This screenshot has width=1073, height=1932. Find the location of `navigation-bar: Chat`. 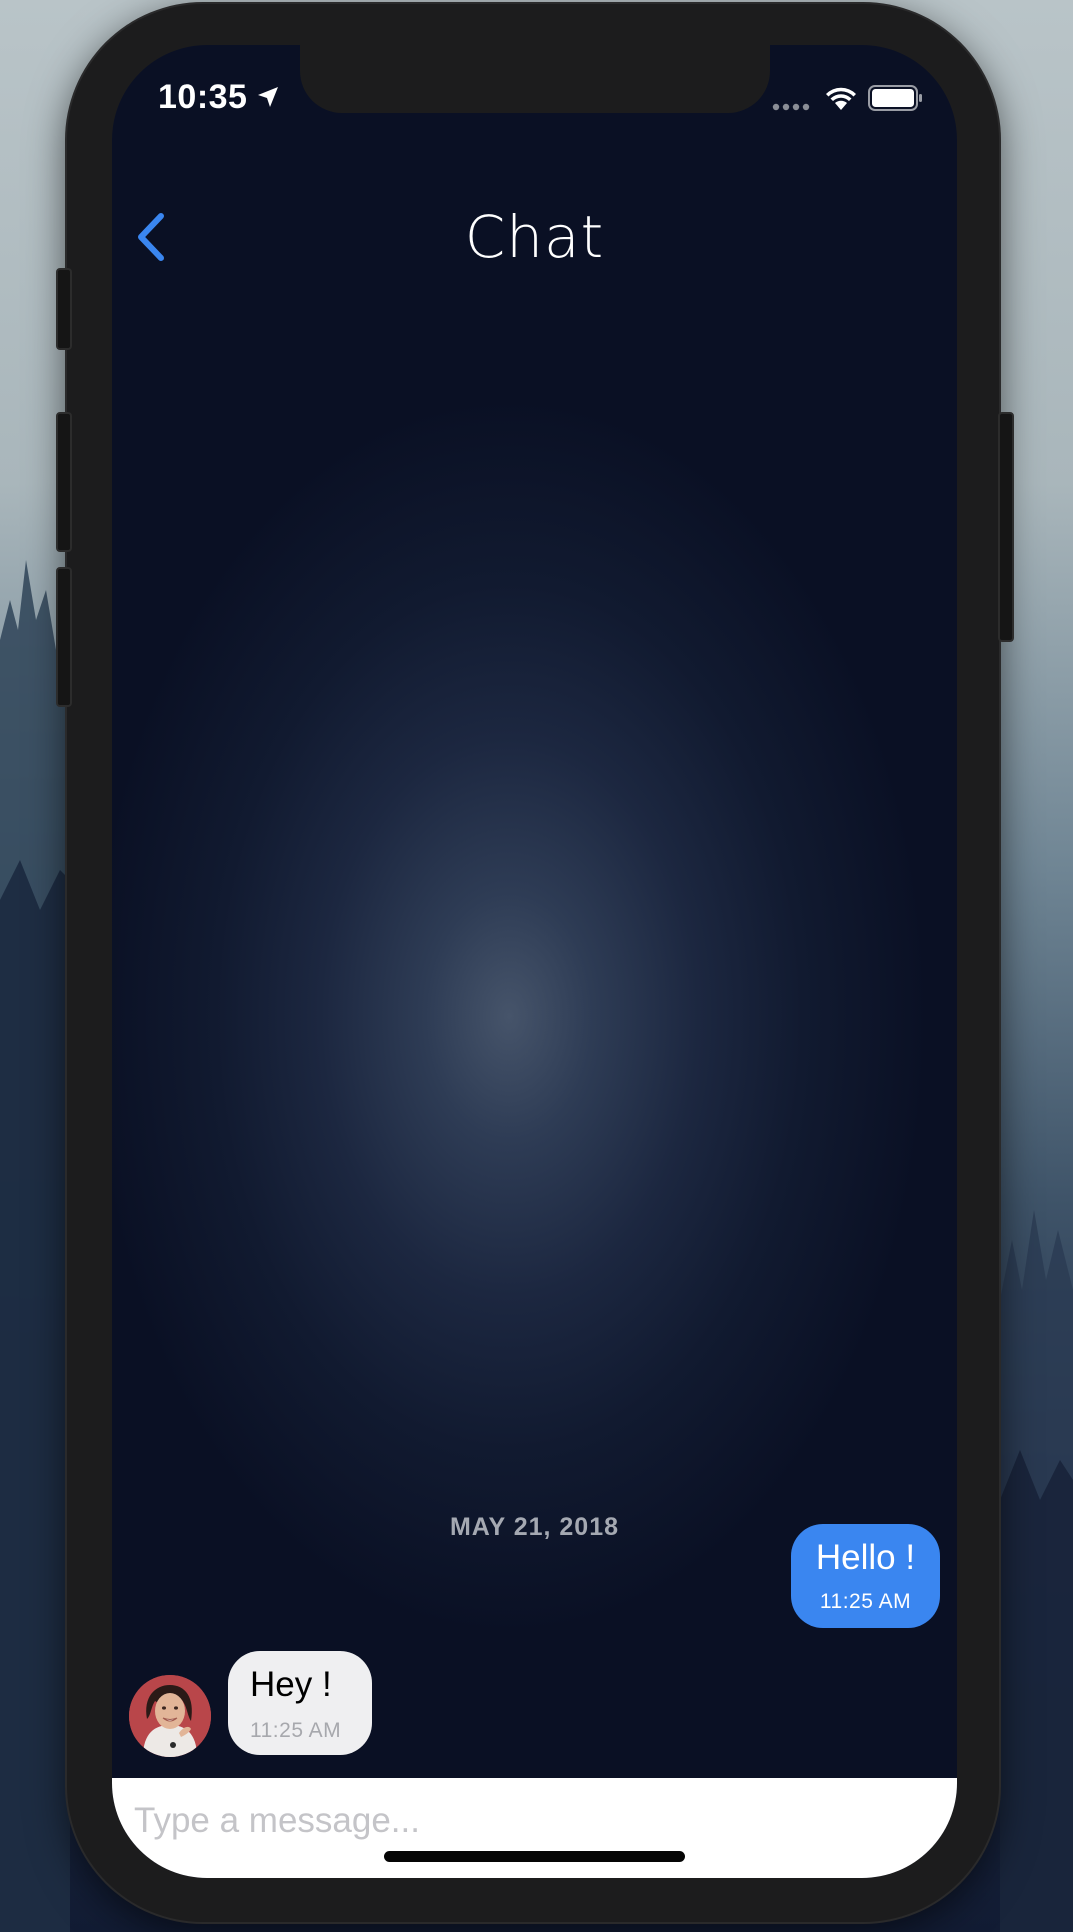

navigation-bar: Chat is located at coordinates (534, 240).